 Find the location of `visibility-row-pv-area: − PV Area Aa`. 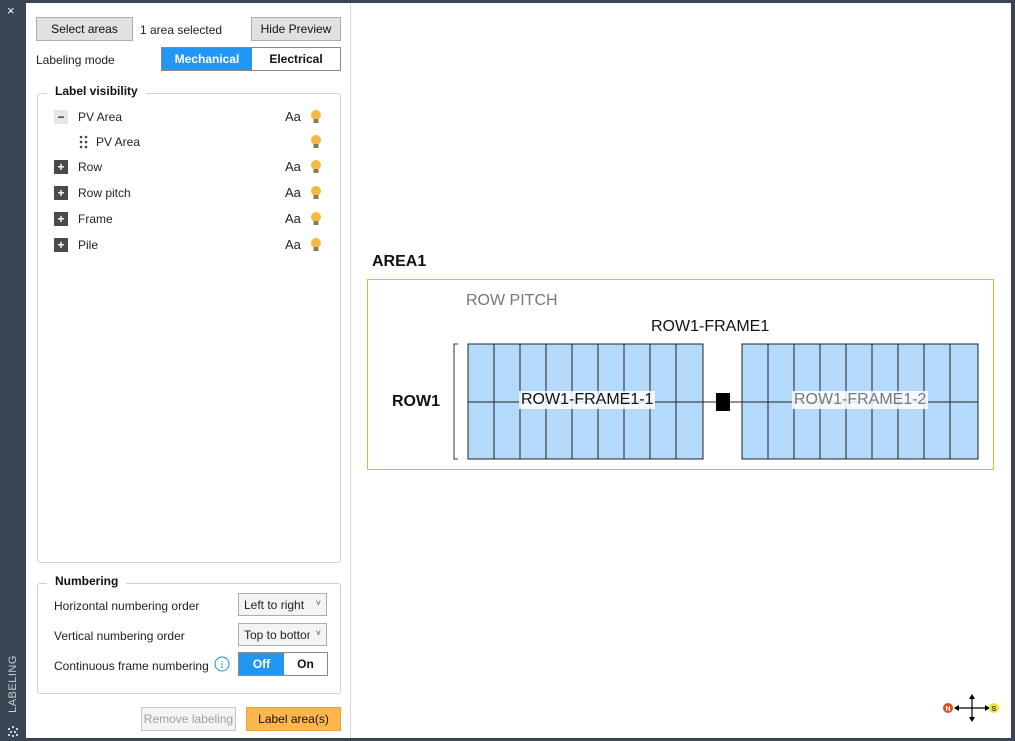

visibility-row-pv-area: − PV Area Aa is located at coordinates (188, 117).